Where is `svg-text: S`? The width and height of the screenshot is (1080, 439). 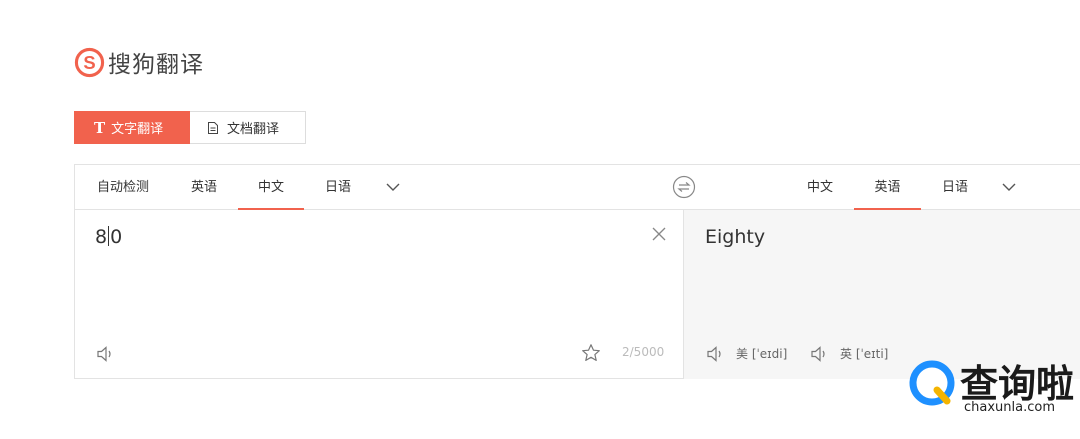
svg-text: S is located at coordinates (89, 61).